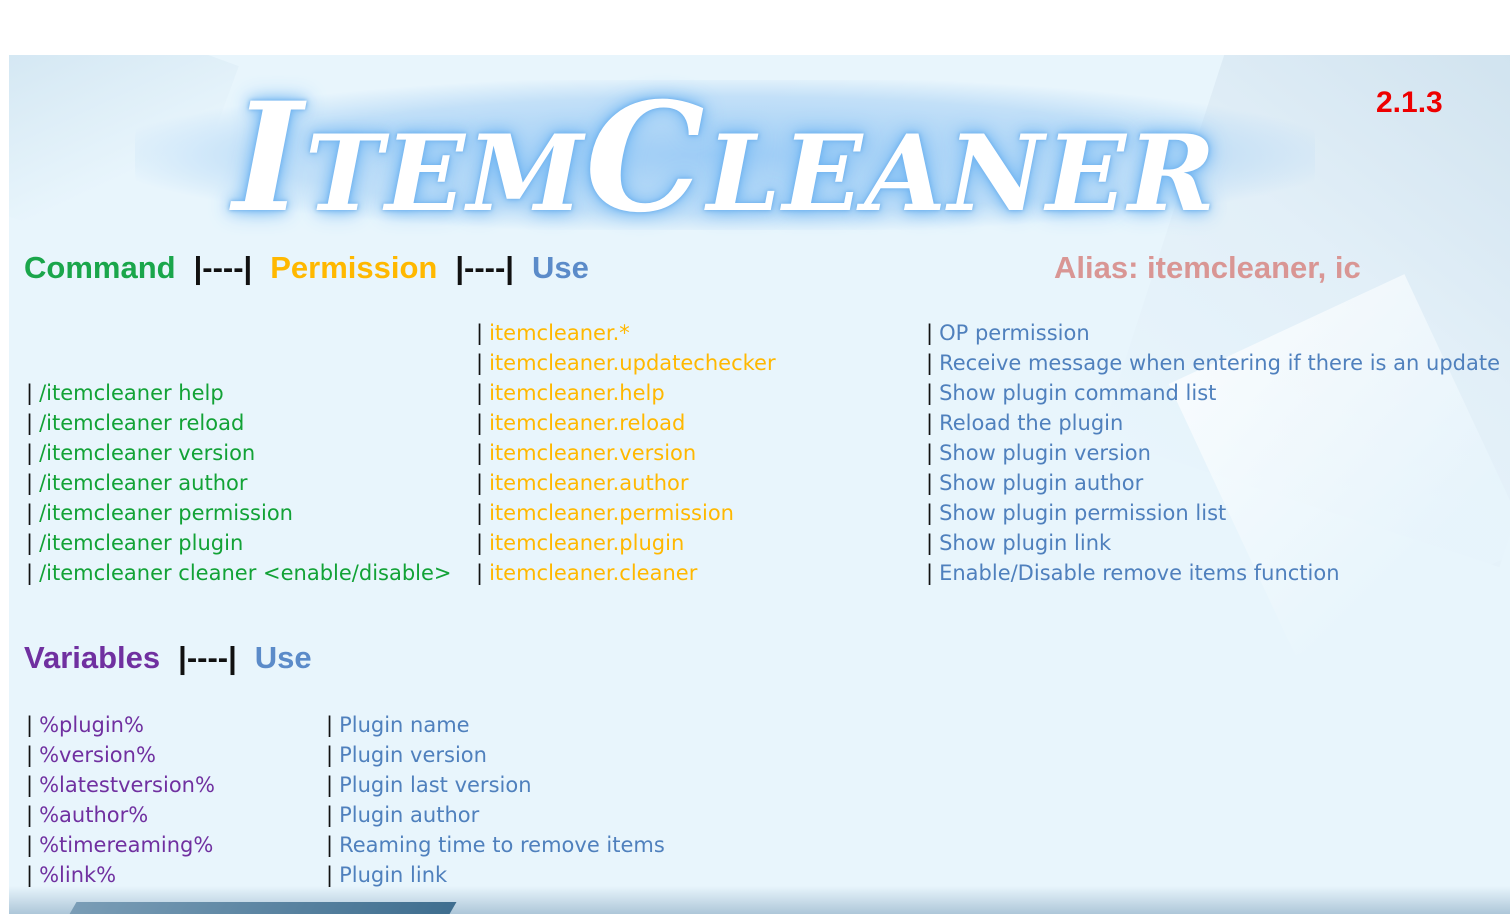 Image resolution: width=1510 pixels, height=914 pixels. What do you see at coordinates (413, 755) in the screenshot?
I see `use-text: Plugin version` at bounding box center [413, 755].